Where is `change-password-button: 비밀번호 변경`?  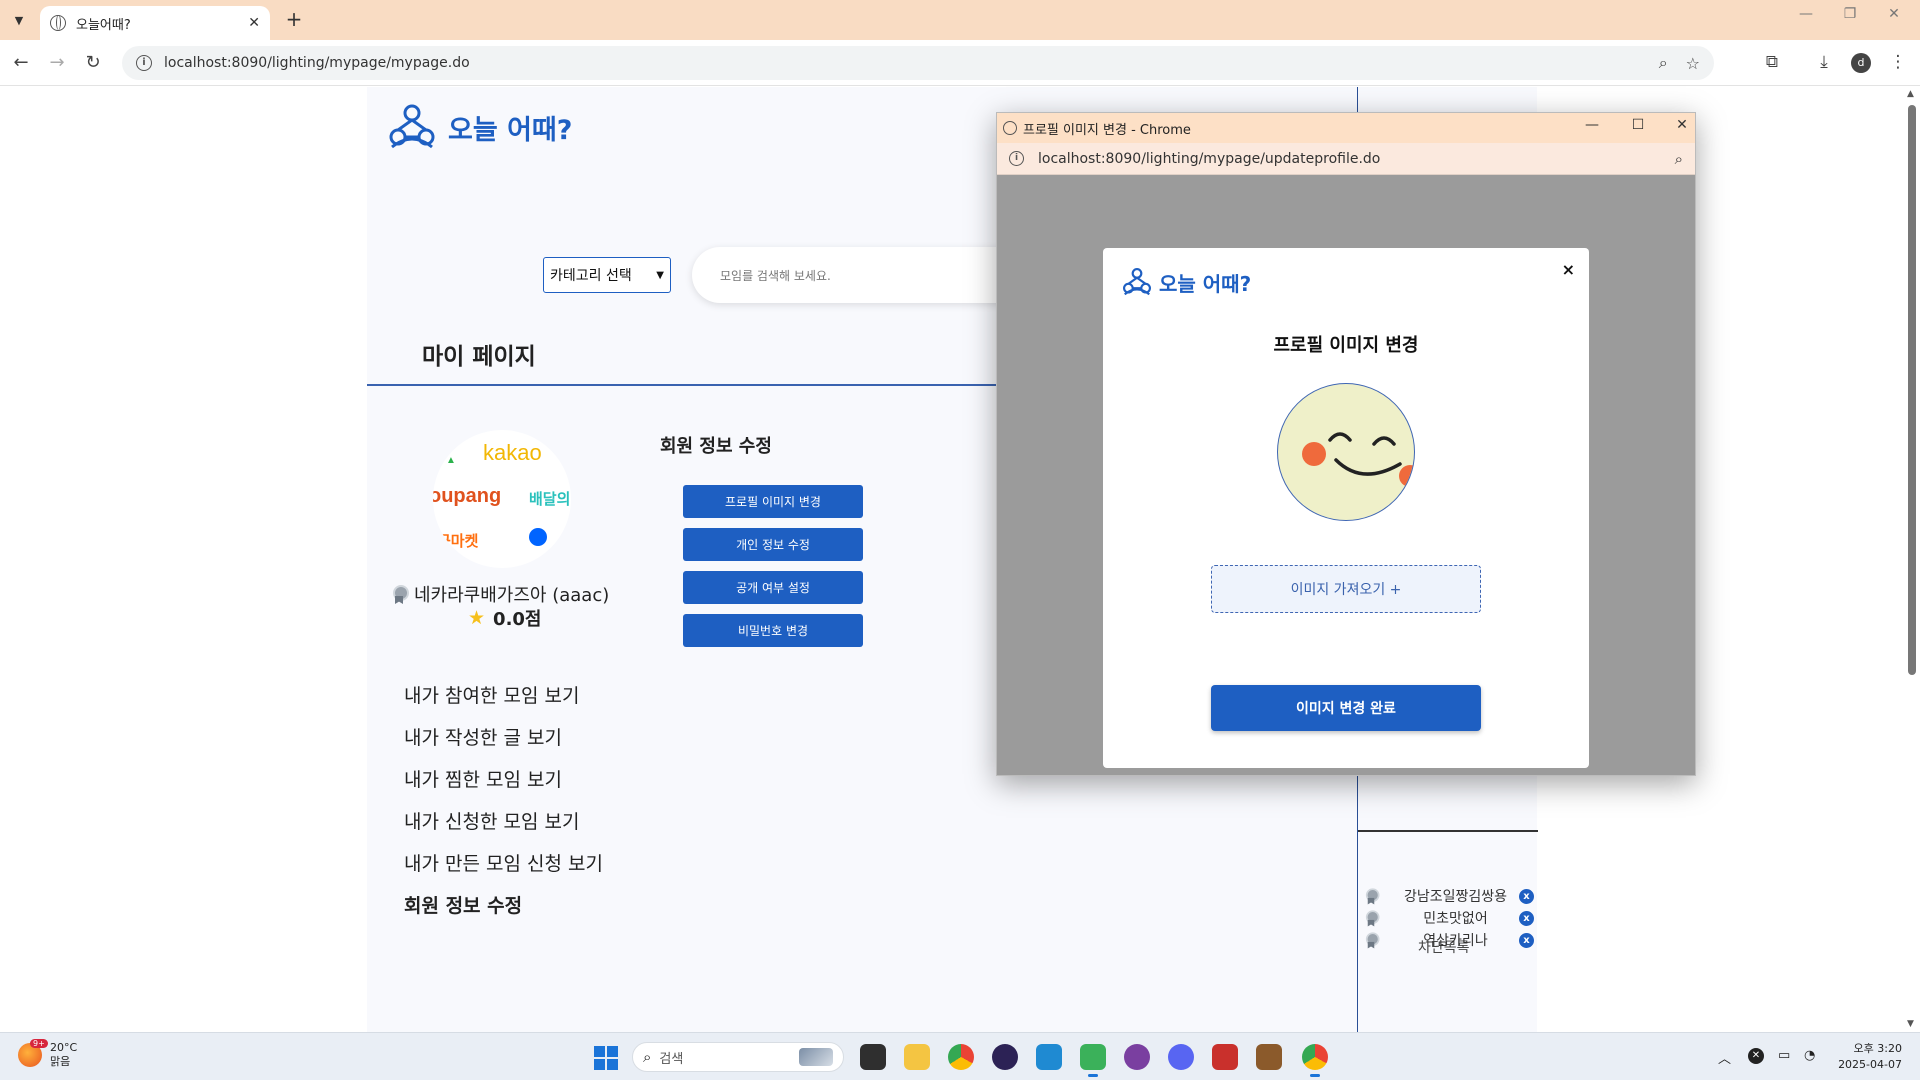 change-password-button: 비밀번호 변경 is located at coordinates (773, 630).